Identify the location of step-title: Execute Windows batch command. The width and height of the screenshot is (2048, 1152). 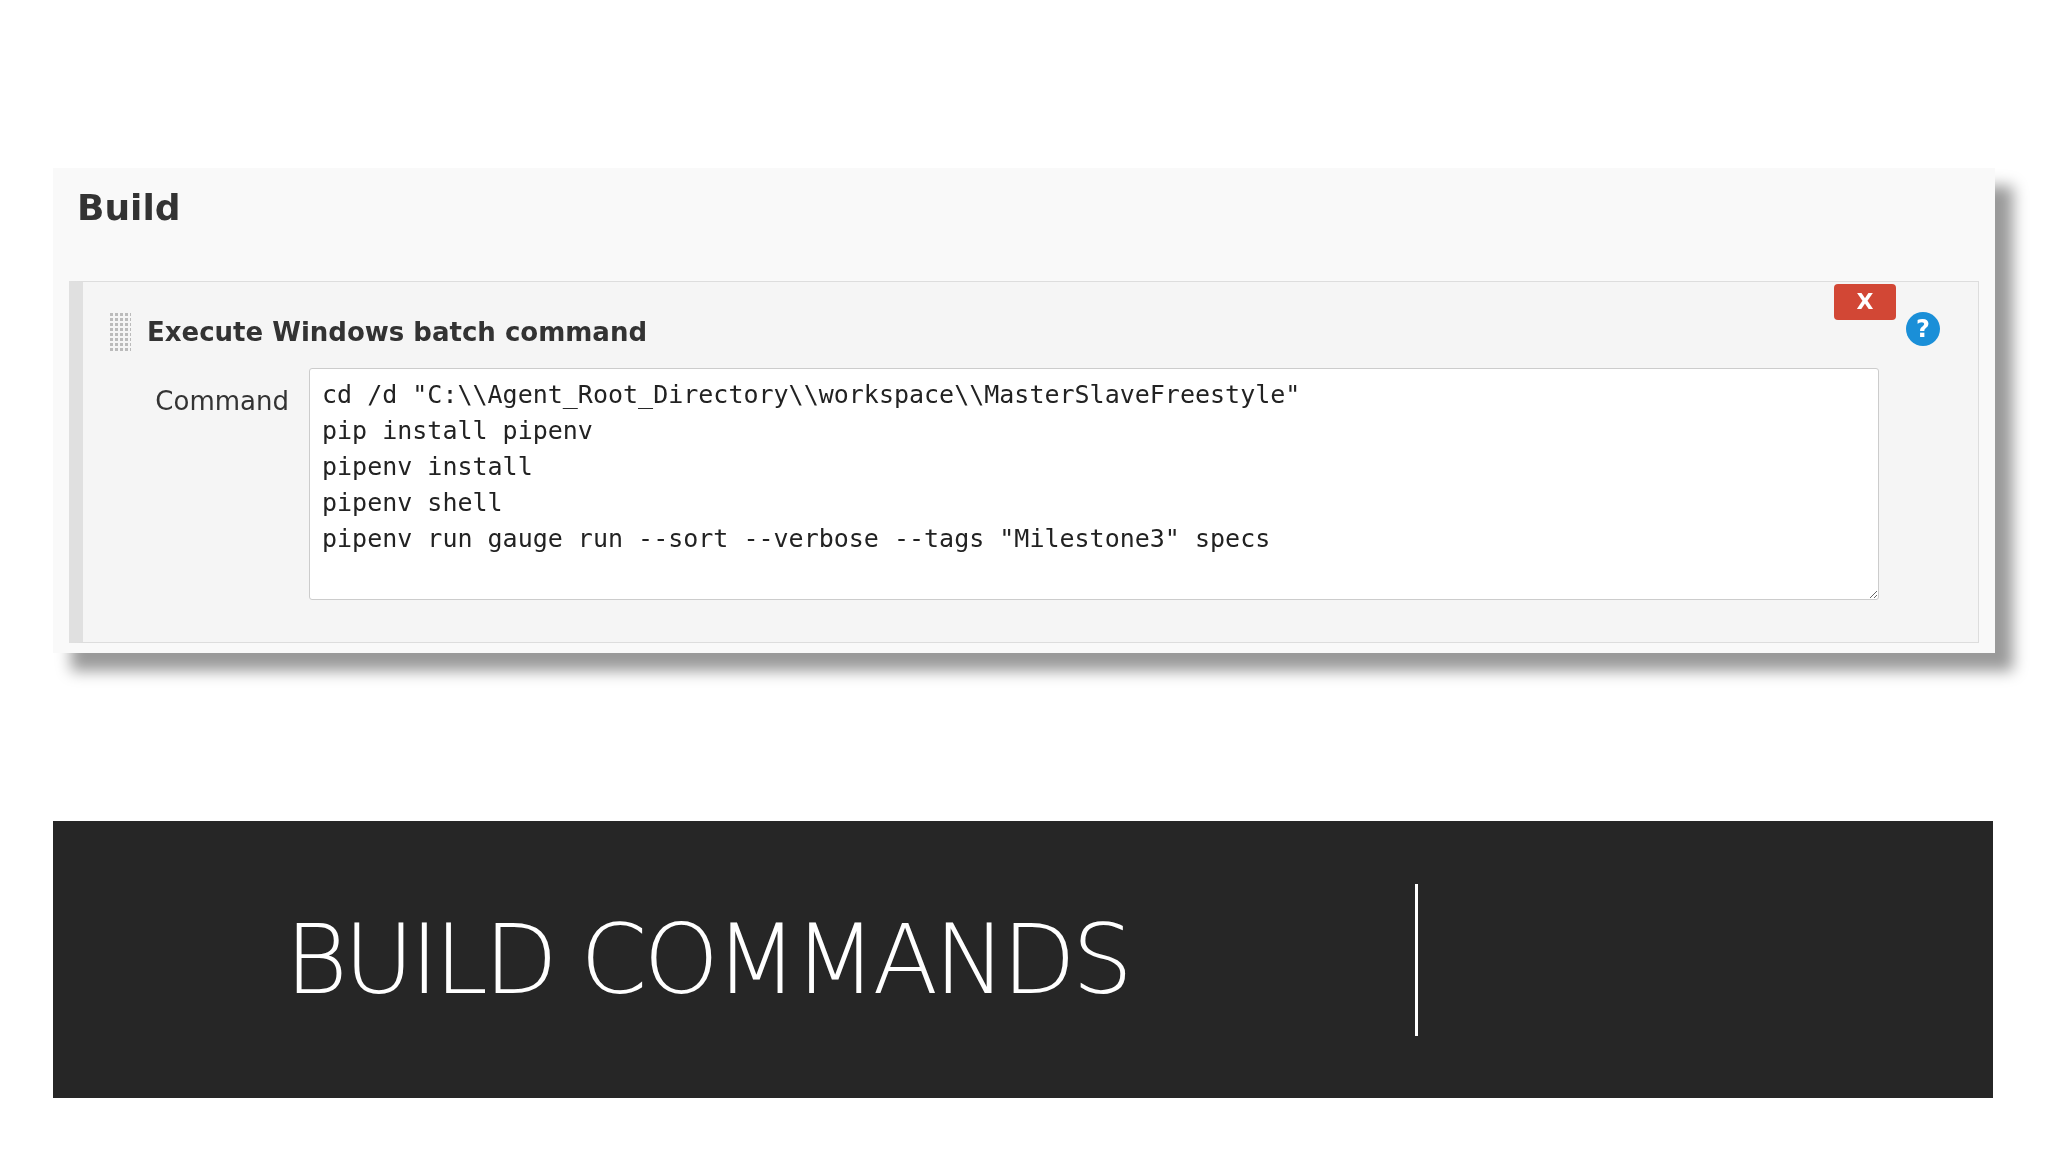
(397, 332).